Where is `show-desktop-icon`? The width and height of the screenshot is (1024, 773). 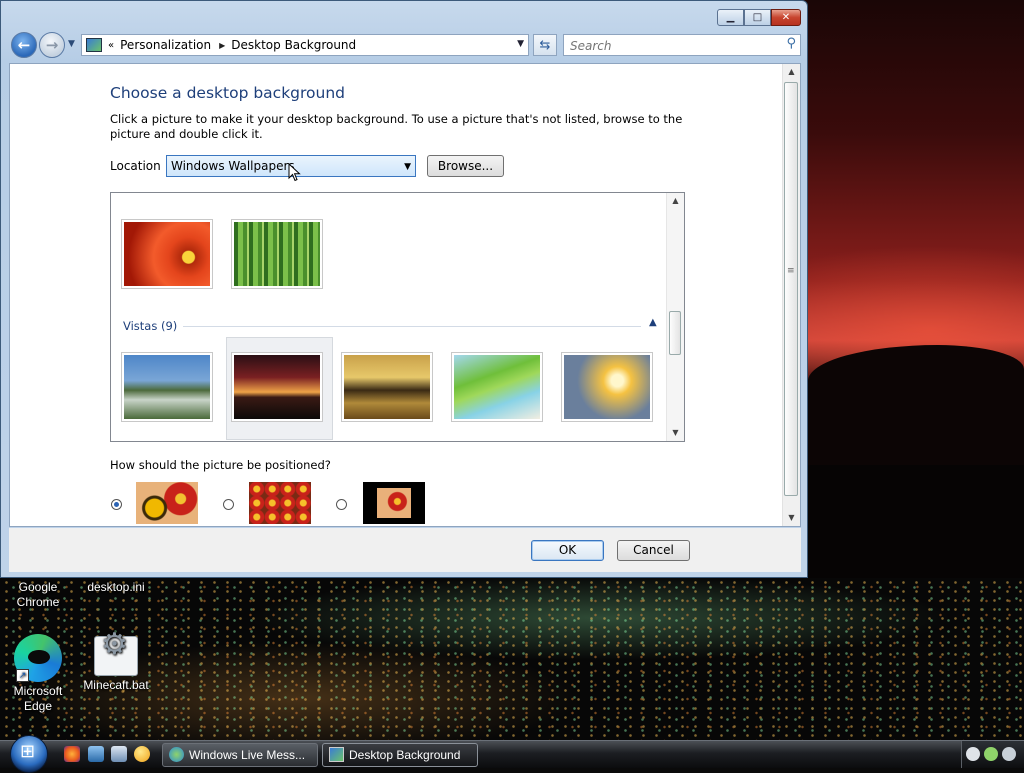
show-desktop-icon is located at coordinates (96, 754).